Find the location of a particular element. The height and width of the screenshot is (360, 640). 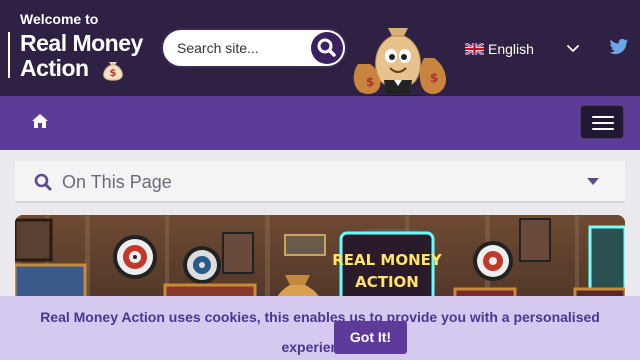

site-logo: Welcome to Real Money Action $ is located at coordinates (83, 46).